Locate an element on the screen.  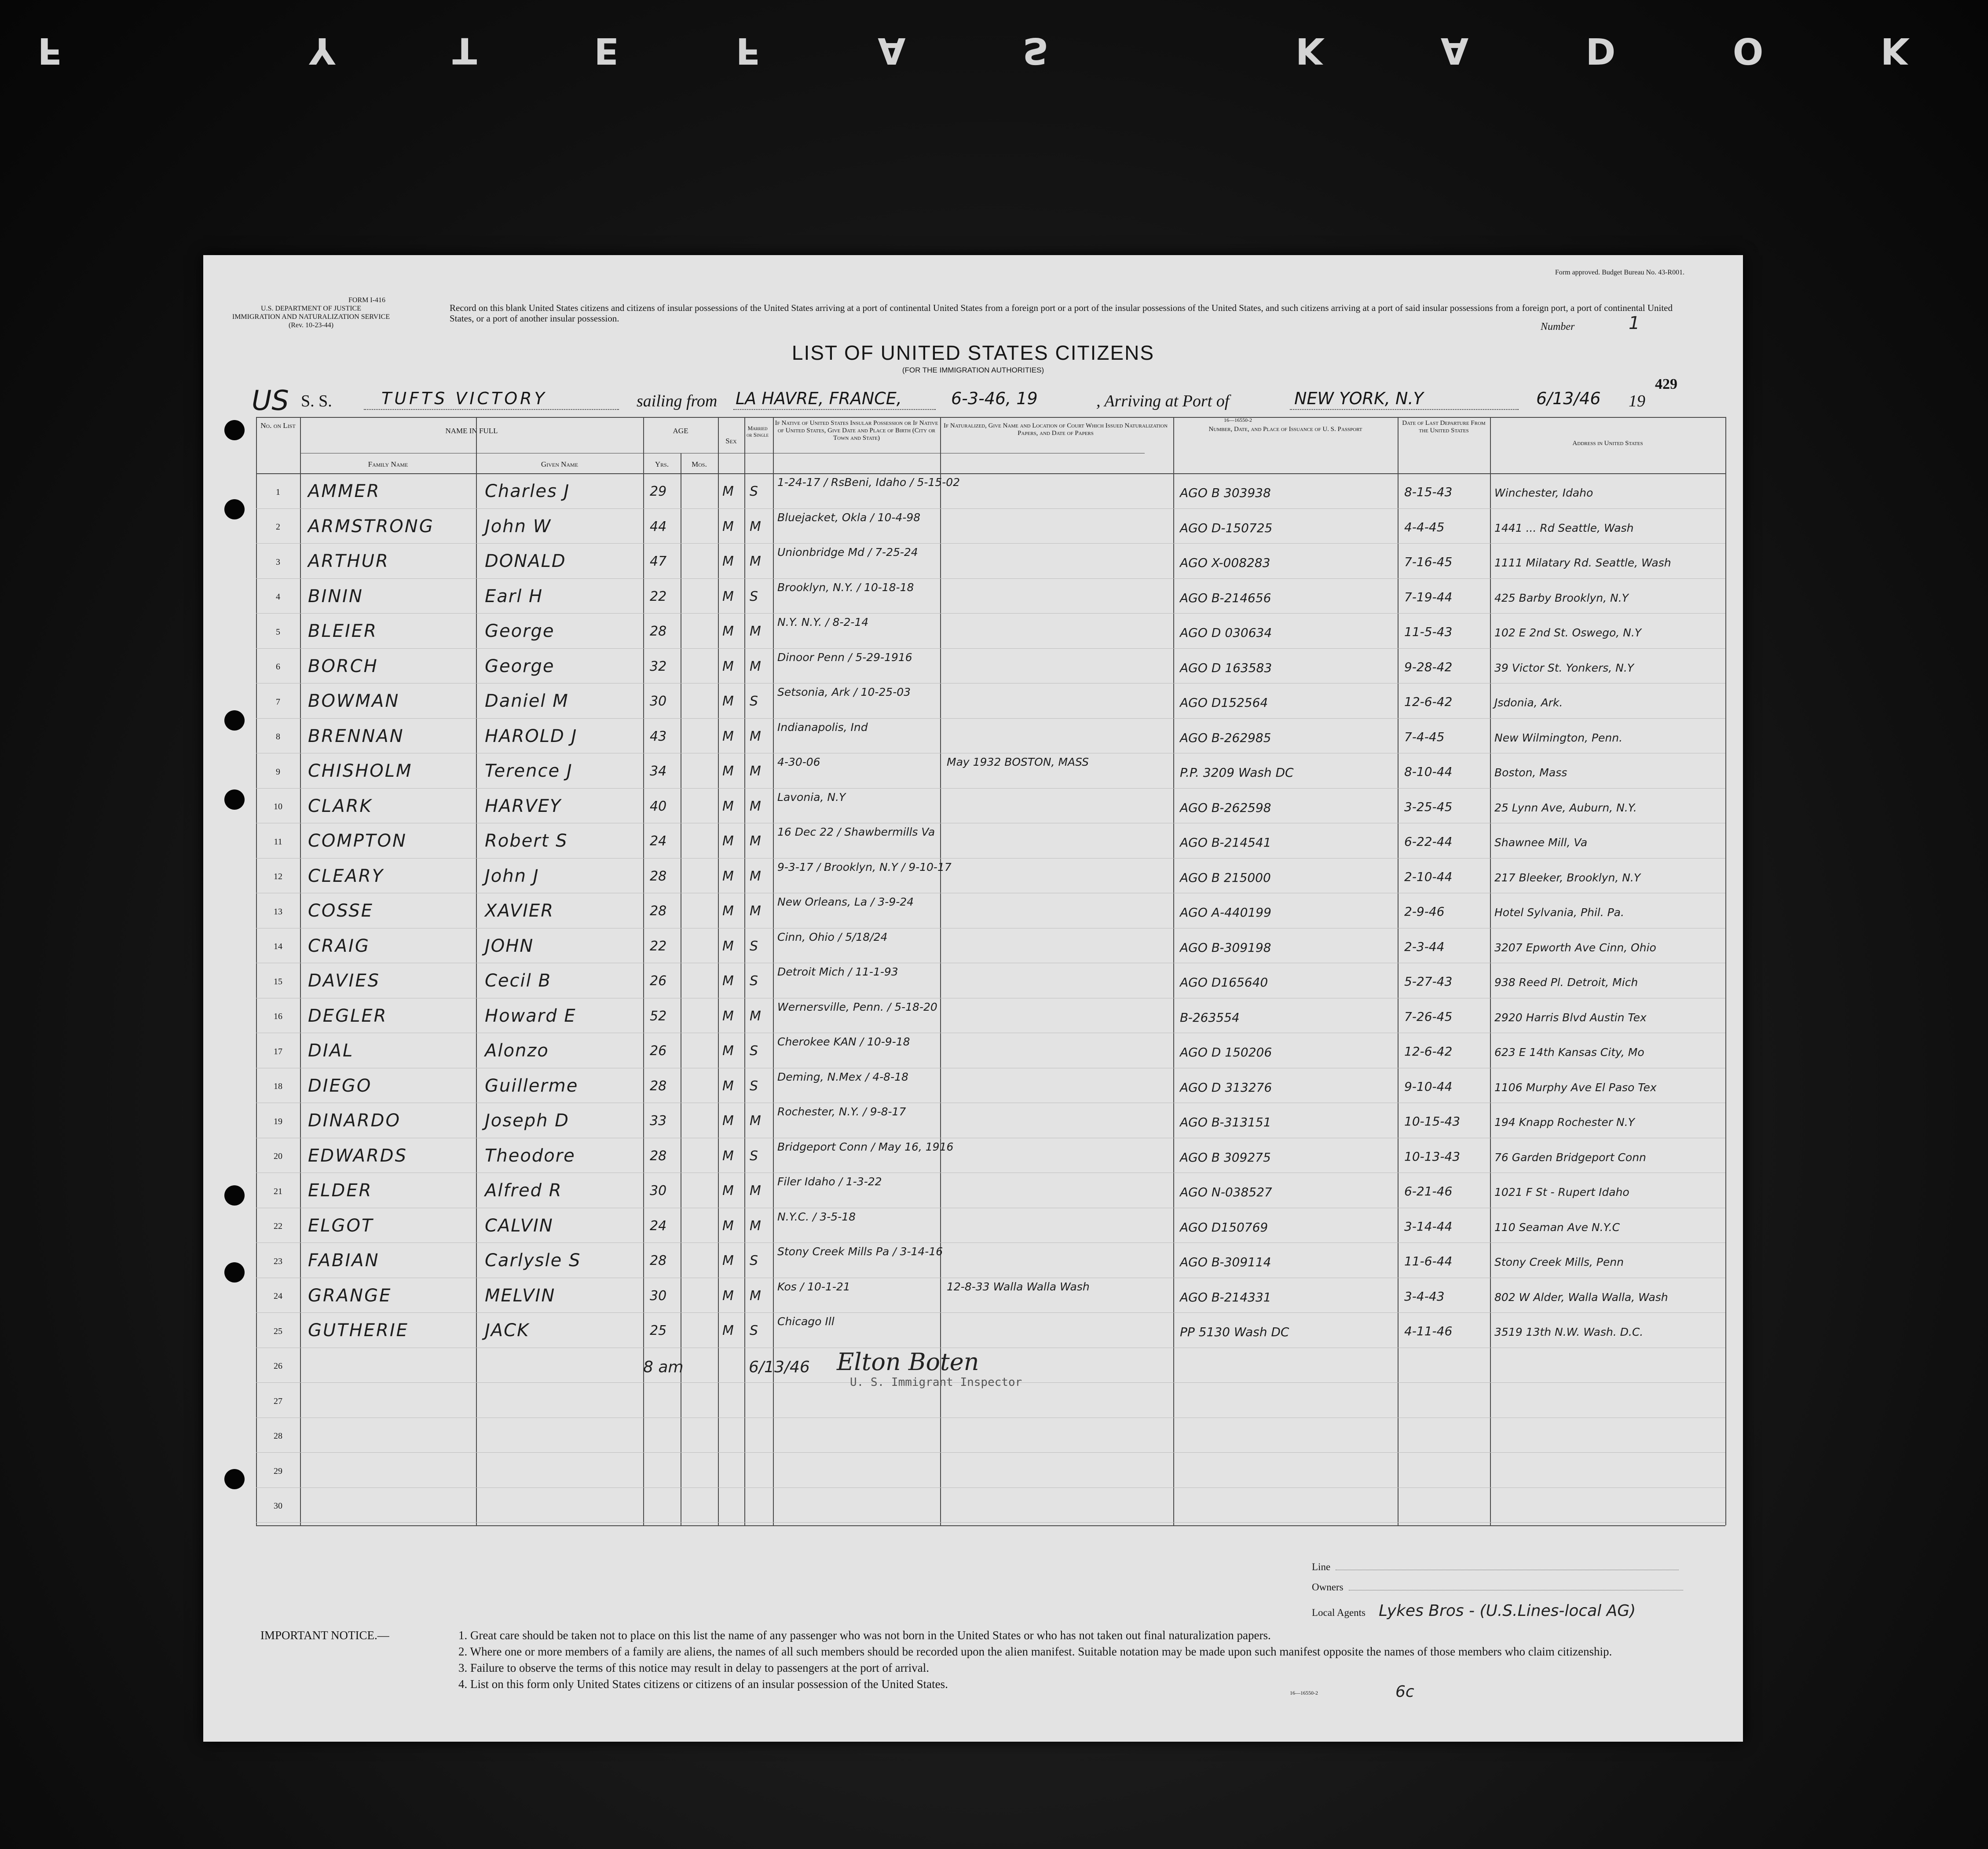
cell-given: HAROLD J is located at coordinates (531, 736).